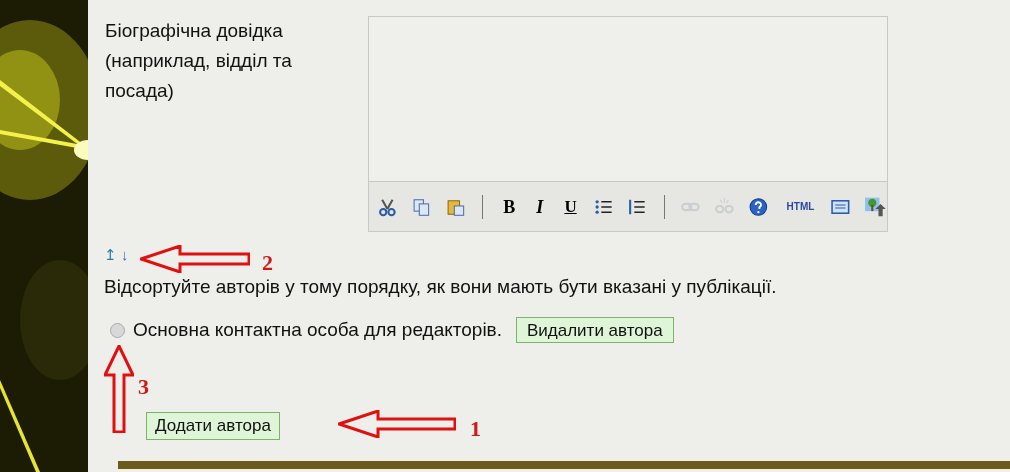 This screenshot has width=1010, height=472. I want to click on radio-label: Основна контактна особа для редакторів., so click(317, 330).